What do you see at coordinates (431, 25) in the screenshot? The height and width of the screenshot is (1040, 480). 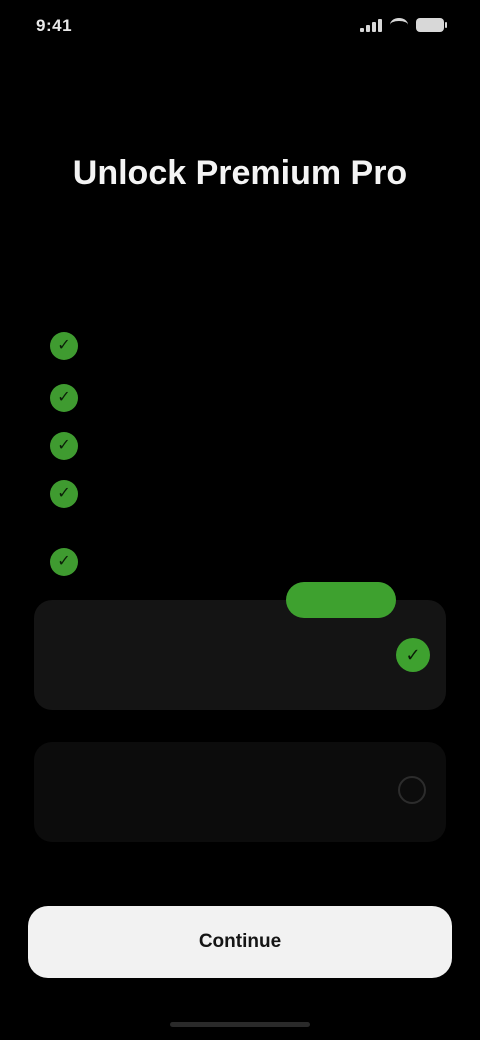 I see `battery-icon` at bounding box center [431, 25].